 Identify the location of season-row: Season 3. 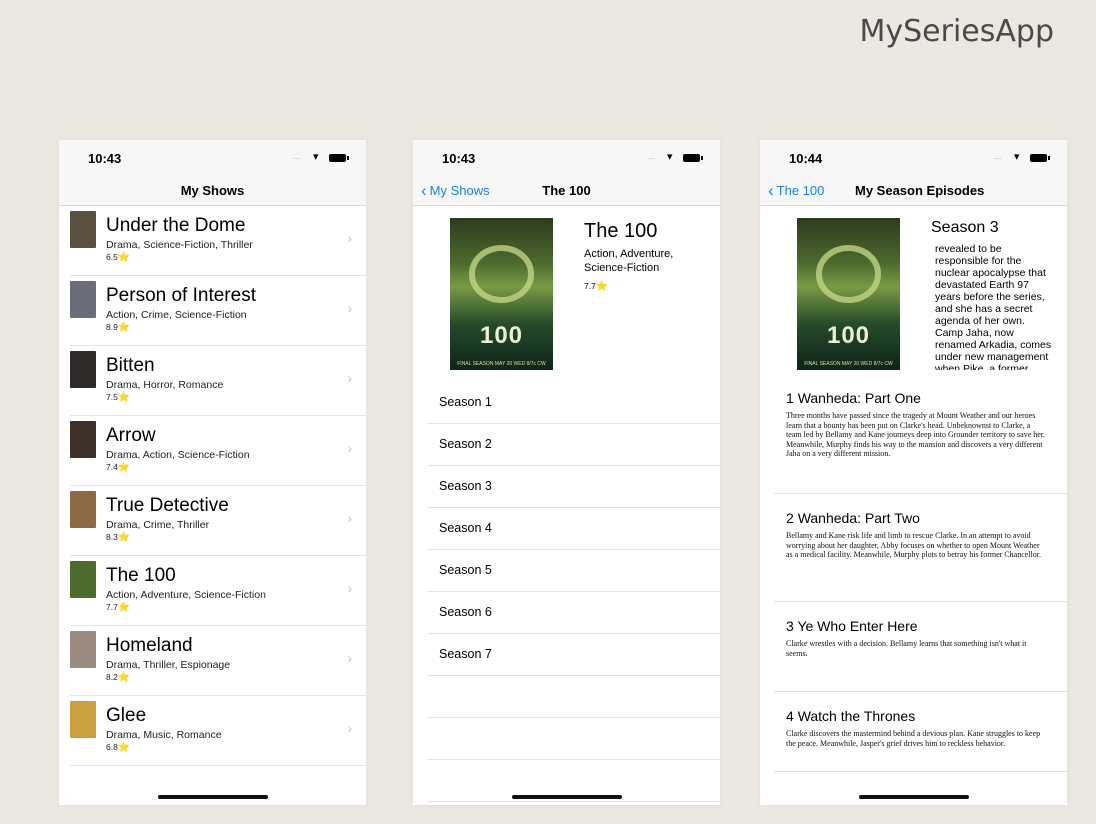
(573, 487).